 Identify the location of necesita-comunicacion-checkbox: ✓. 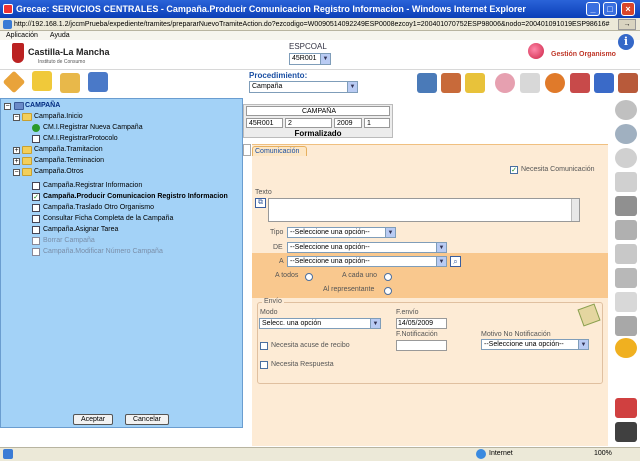
(514, 170).